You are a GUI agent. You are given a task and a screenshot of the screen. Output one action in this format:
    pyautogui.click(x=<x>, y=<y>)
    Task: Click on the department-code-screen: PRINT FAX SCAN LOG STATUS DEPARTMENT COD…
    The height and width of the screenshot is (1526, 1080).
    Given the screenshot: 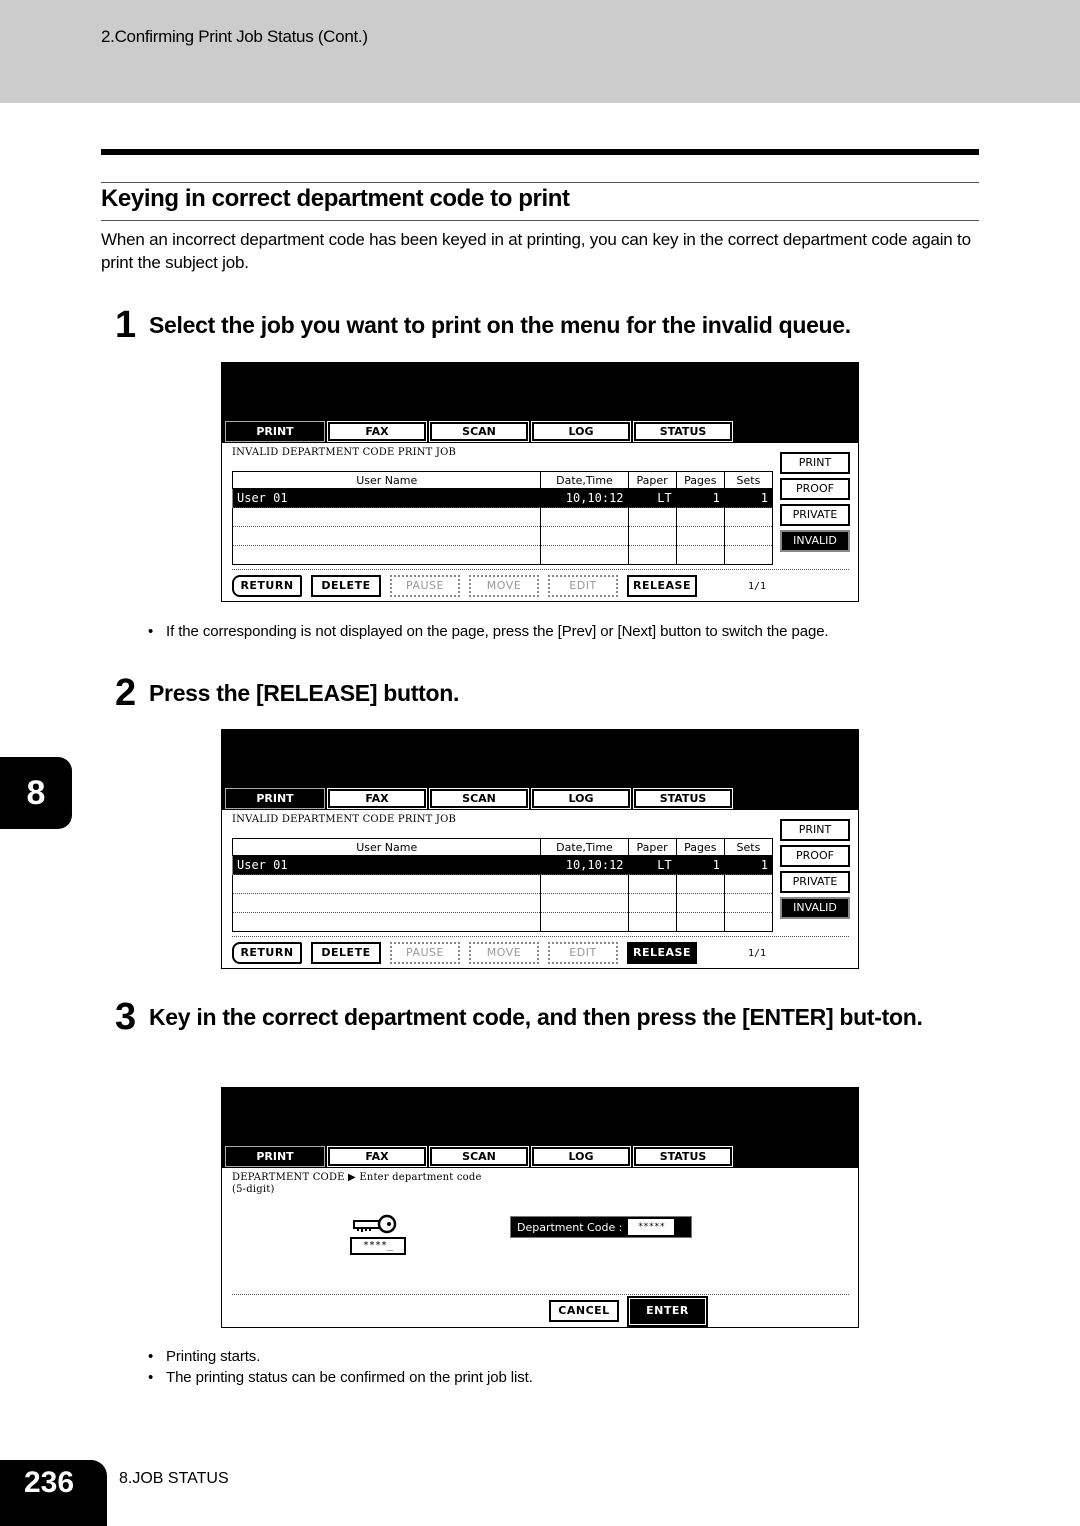 What is the action you would take?
    pyautogui.click(x=540, y=1207)
    